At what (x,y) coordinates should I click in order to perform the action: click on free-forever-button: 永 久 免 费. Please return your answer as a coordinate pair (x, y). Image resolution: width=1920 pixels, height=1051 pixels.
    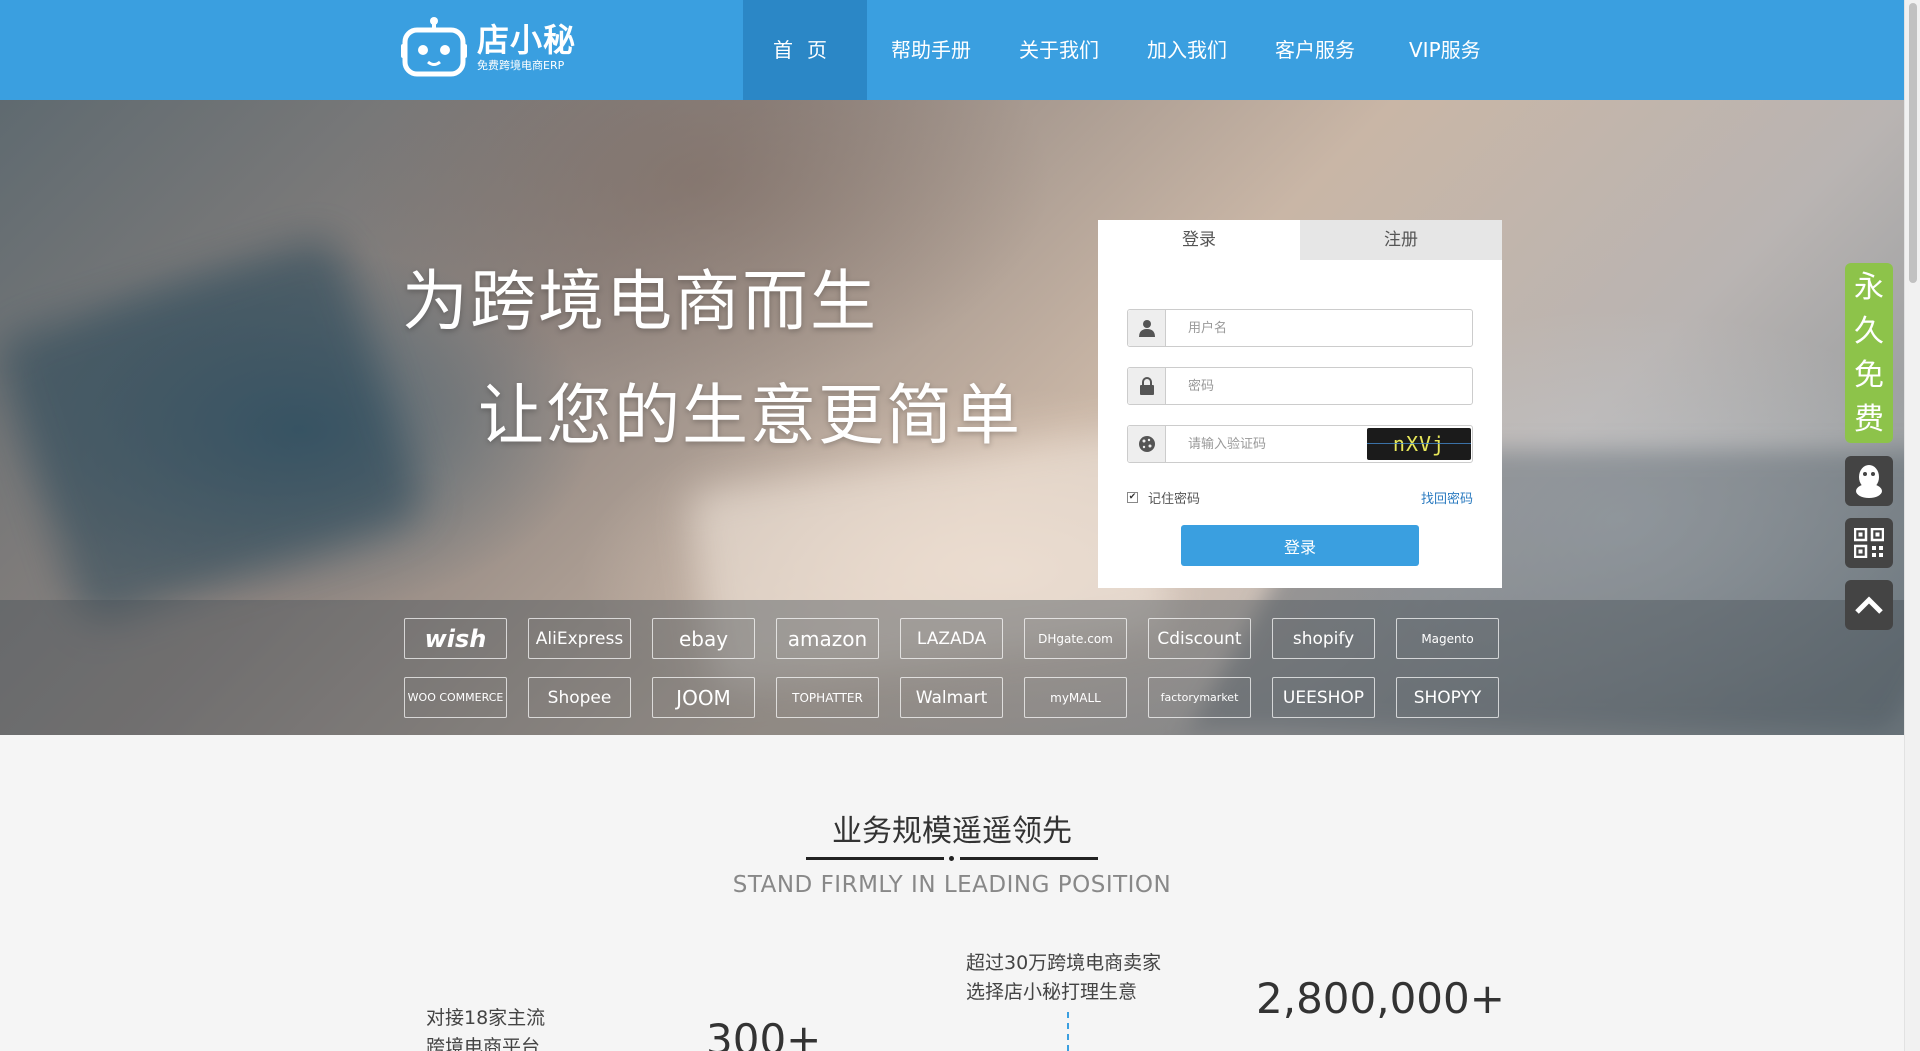
    Looking at the image, I should click on (1869, 353).